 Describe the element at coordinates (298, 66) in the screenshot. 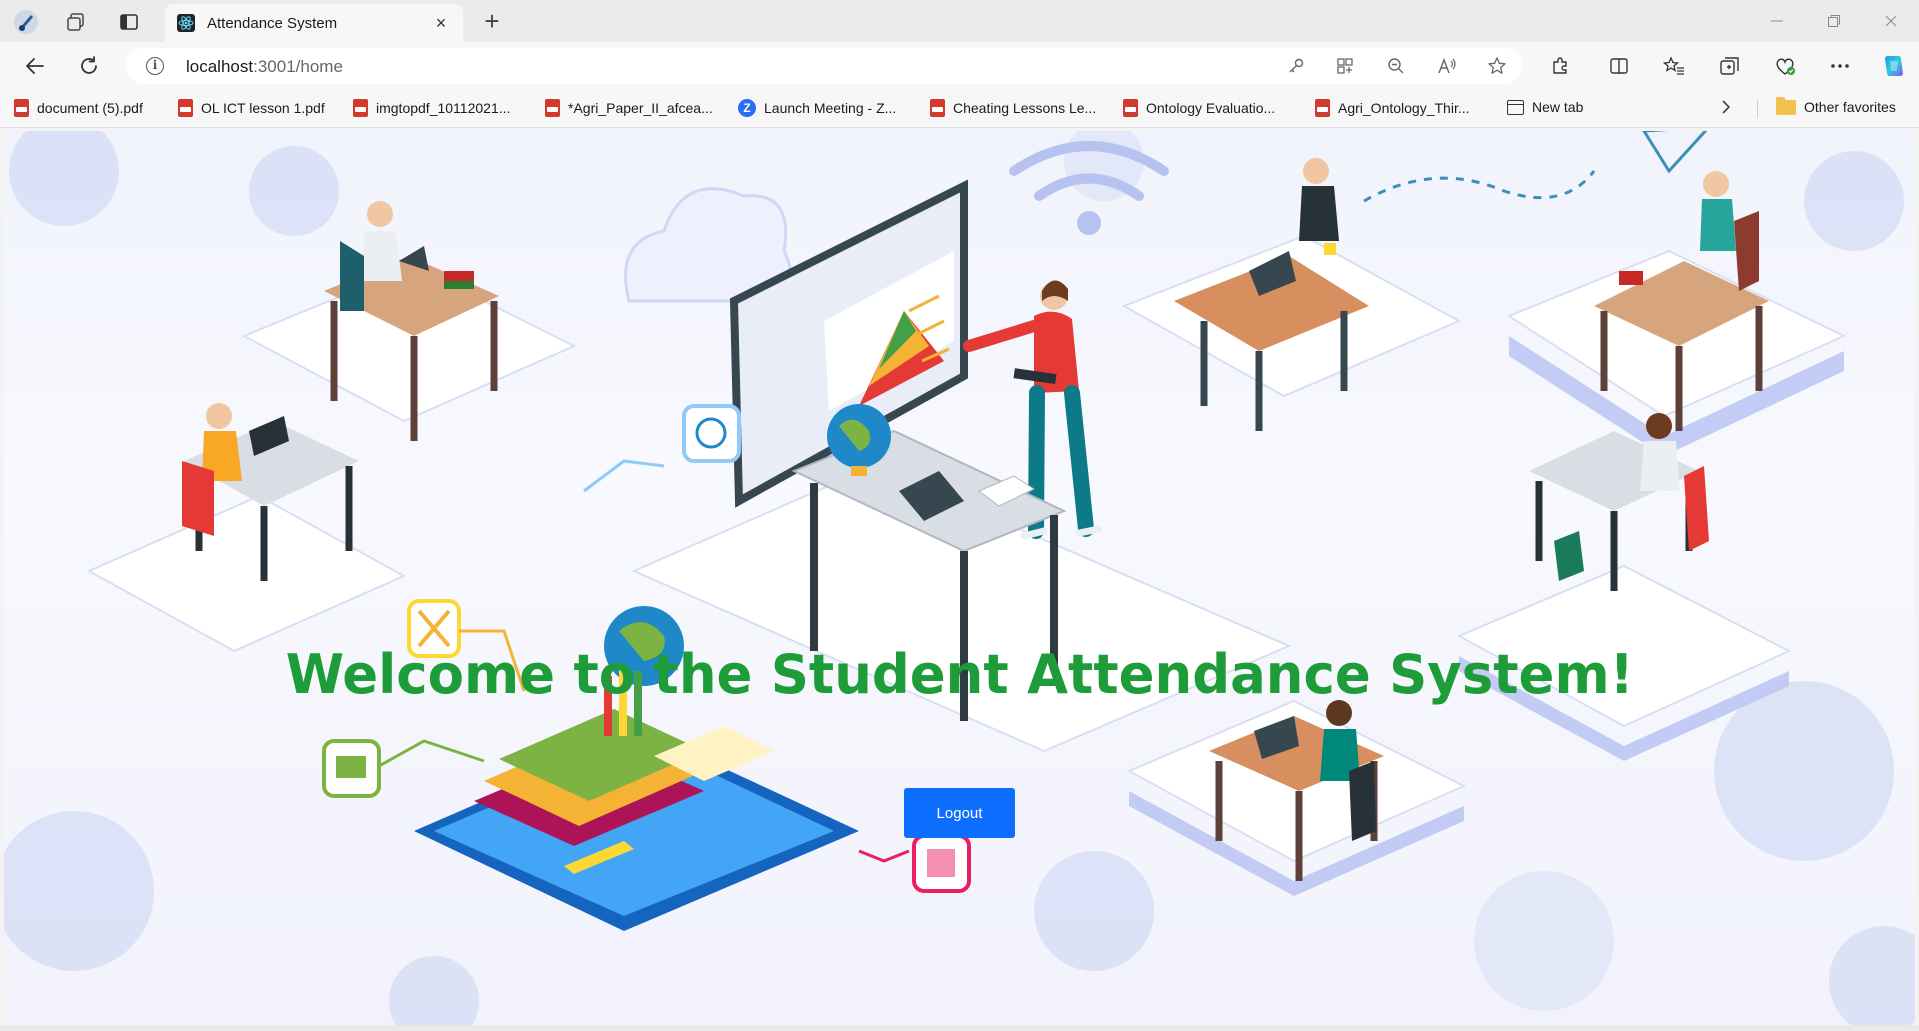

I see `url-path: :3001/home` at that location.